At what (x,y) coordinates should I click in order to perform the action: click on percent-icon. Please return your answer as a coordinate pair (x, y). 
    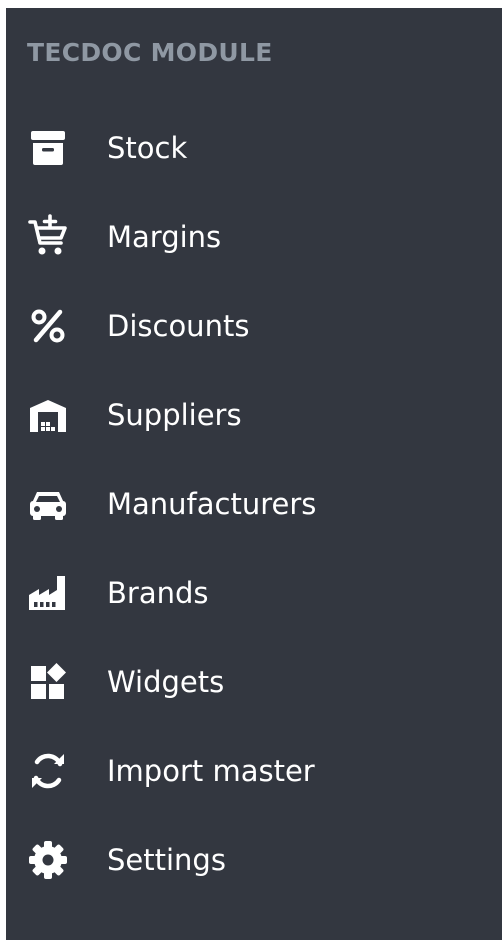
    Looking at the image, I should click on (48, 326).